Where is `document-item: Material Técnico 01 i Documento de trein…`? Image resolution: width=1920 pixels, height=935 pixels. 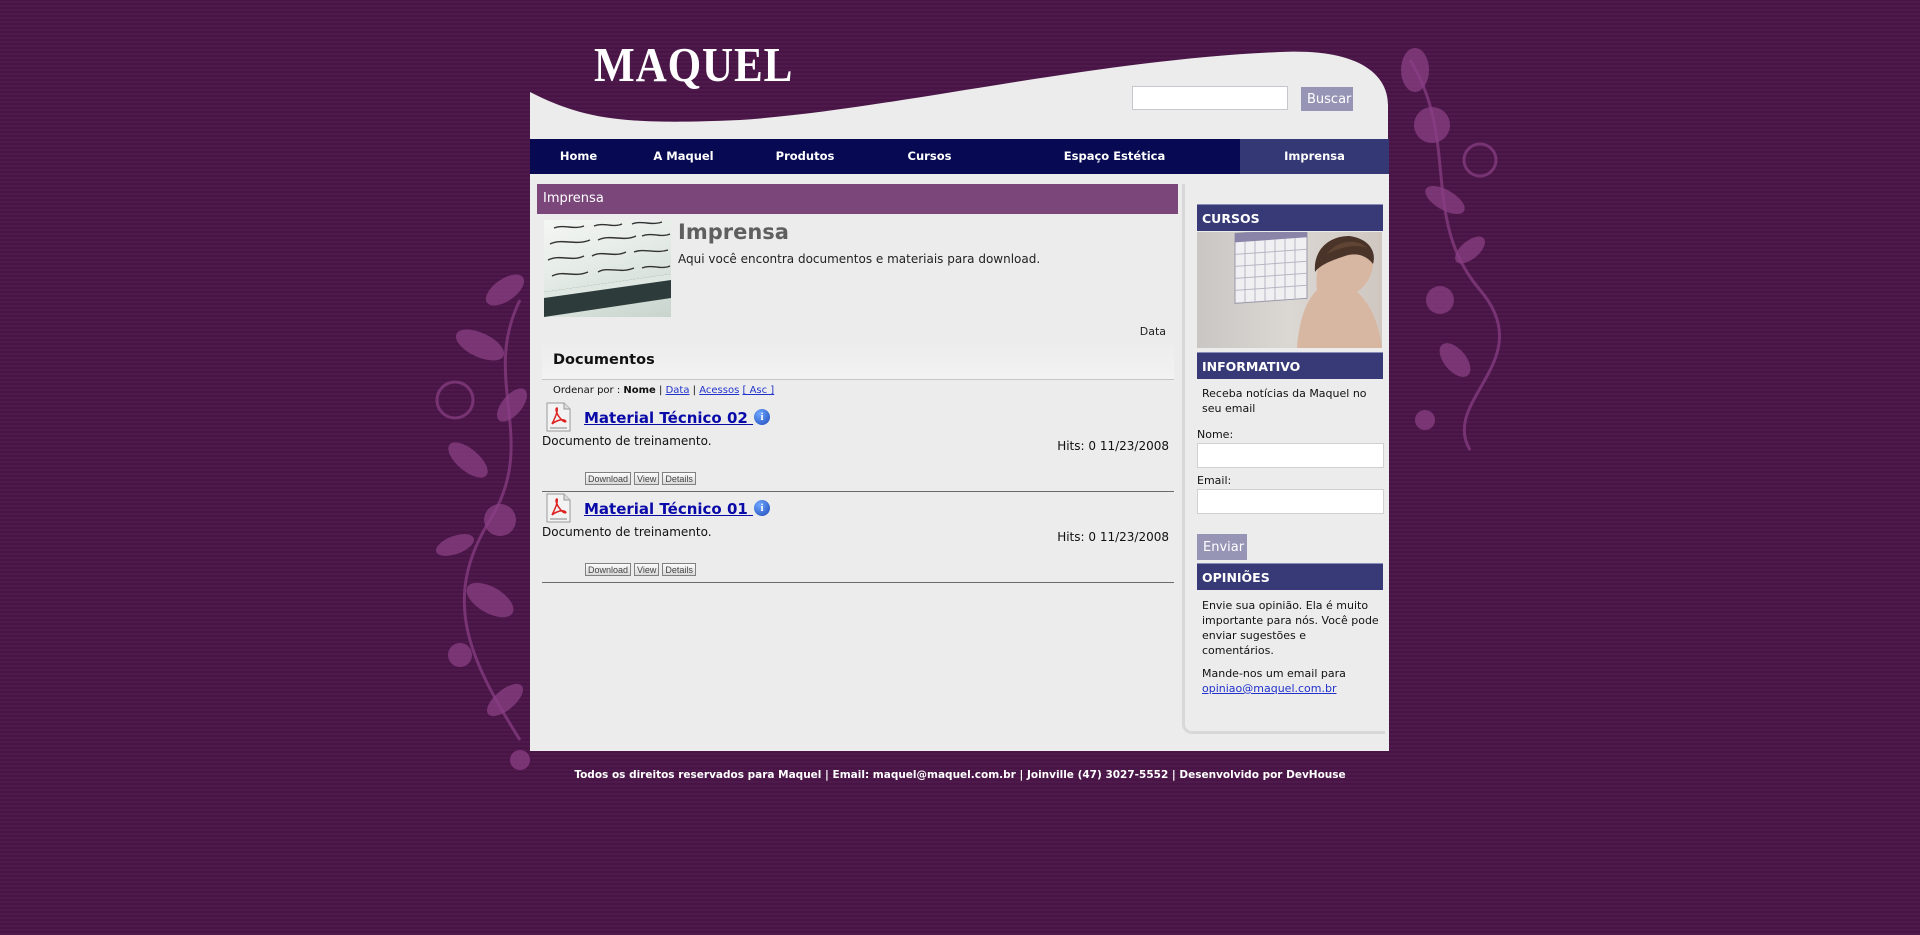 document-item: Material Técnico 01 i Documento de trein… is located at coordinates (858, 537).